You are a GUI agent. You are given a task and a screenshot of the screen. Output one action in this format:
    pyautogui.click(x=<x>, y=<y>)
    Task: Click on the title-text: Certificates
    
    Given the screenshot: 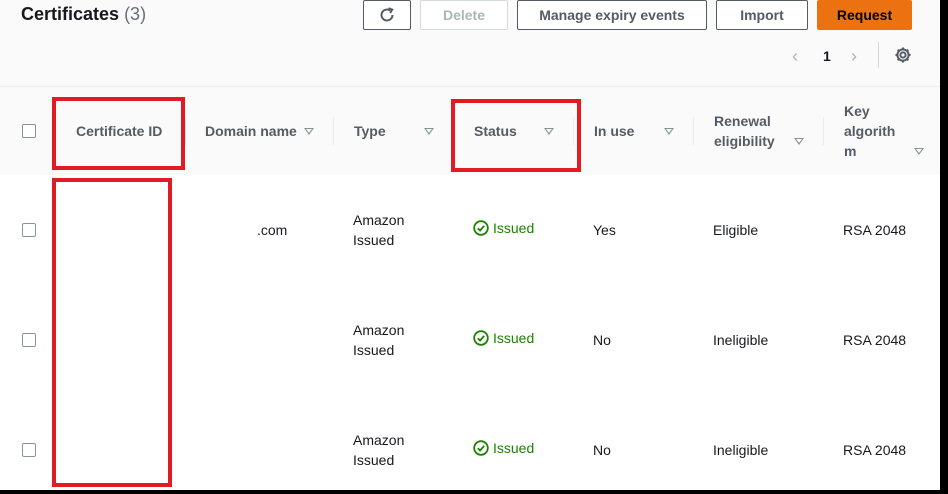 What is the action you would take?
    pyautogui.click(x=70, y=14)
    